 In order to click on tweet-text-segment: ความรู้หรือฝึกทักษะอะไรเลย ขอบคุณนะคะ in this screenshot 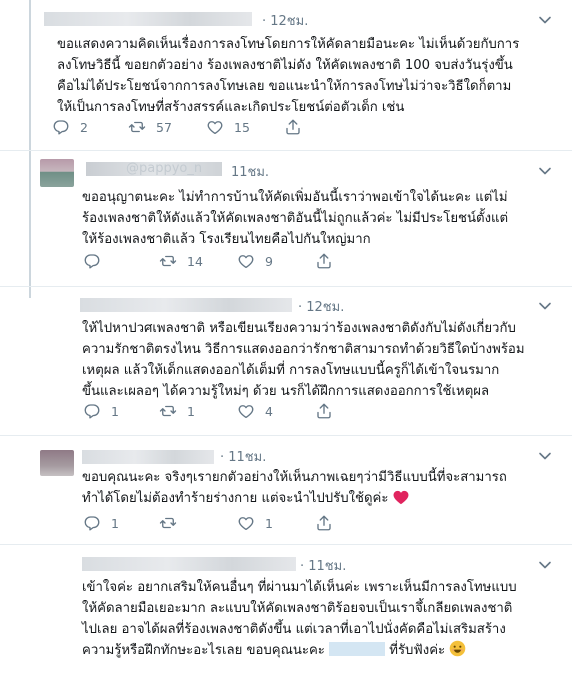, I will do `click(203, 650)`.